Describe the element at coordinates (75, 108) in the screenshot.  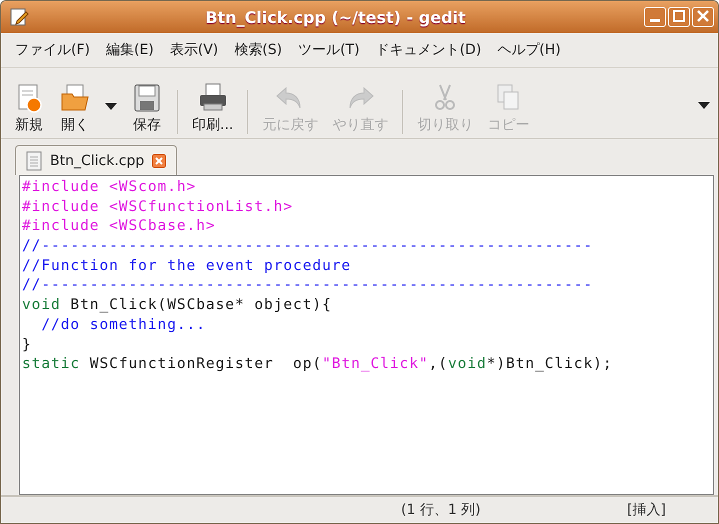
I see `toolbar-button: 開く` at that location.